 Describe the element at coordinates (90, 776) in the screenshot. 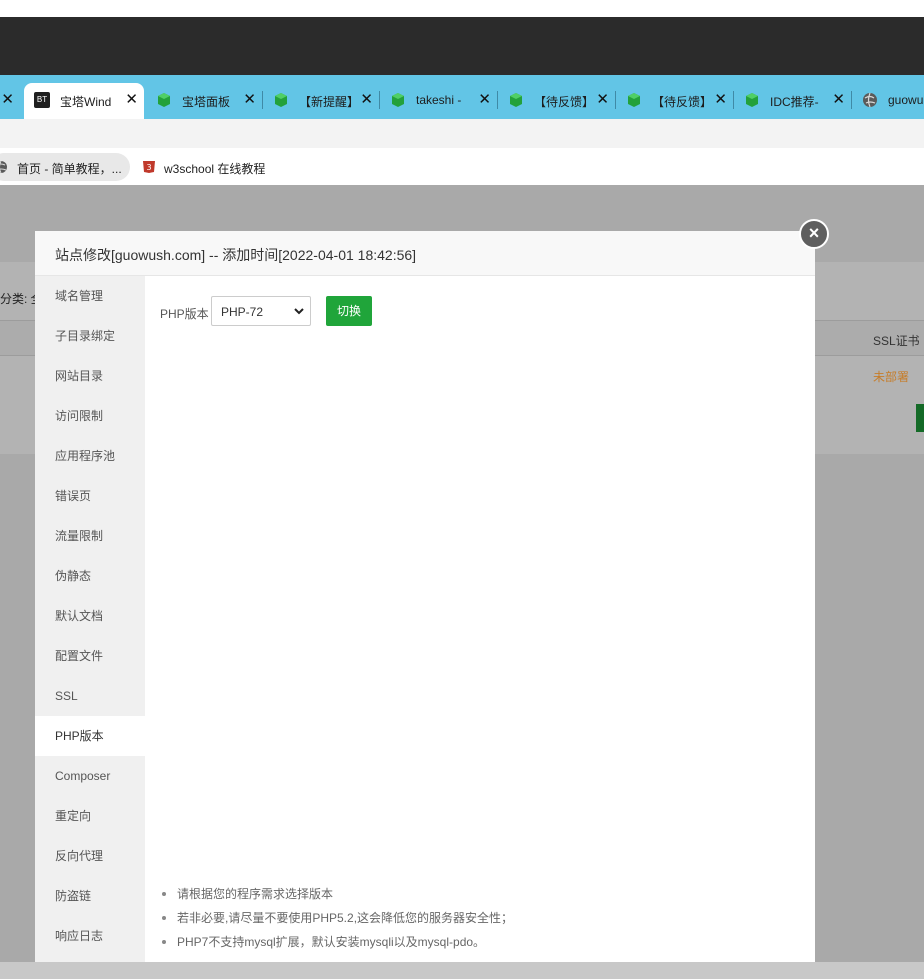

I see `menu-composer: Composer` at that location.